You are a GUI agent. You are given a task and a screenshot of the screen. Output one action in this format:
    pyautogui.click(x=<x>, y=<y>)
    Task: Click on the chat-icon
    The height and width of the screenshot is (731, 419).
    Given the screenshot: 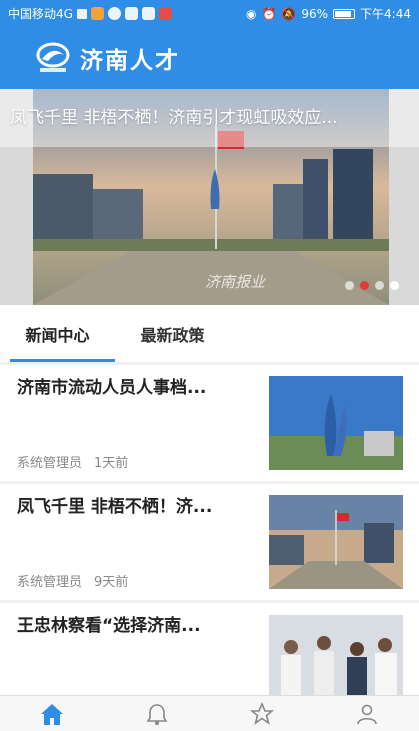 What is the action you would take?
    pyautogui.click(x=114, y=13)
    